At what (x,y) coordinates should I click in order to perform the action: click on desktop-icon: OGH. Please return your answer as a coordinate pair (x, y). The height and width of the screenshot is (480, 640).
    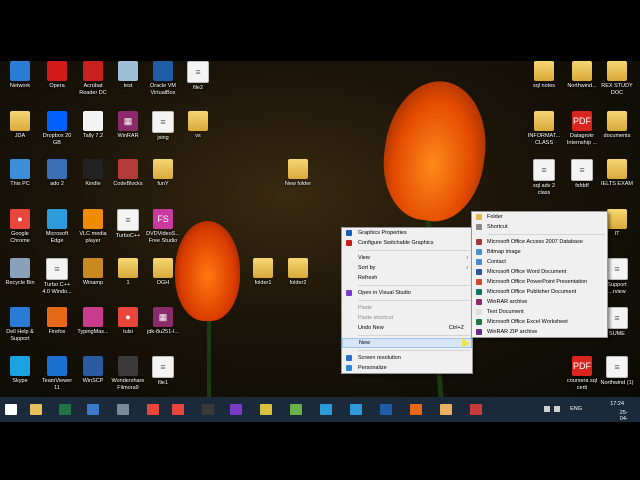
    Looking at the image, I should click on (163, 272).